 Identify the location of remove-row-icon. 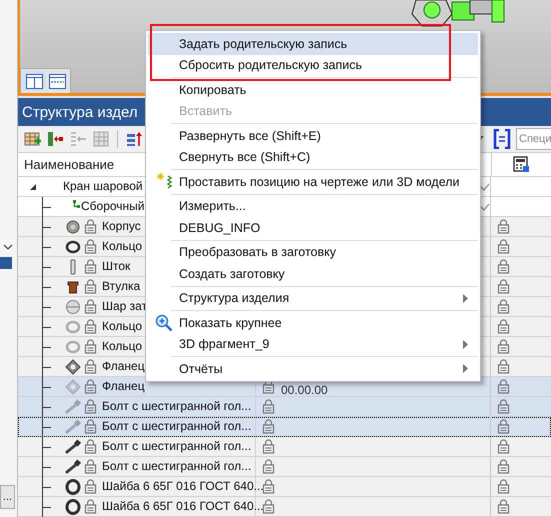
(78, 139).